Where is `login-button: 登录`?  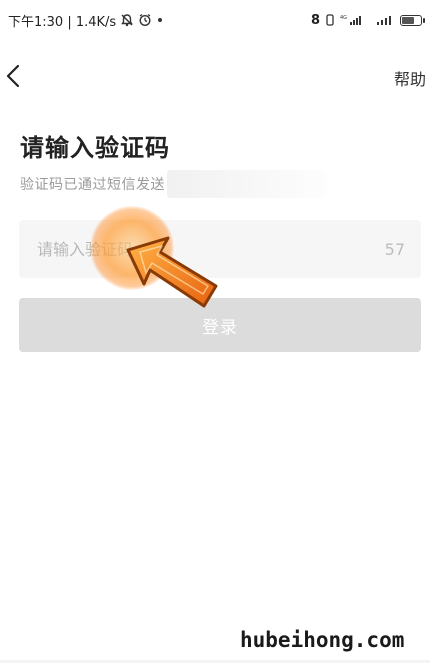
login-button: 登录 is located at coordinates (220, 325).